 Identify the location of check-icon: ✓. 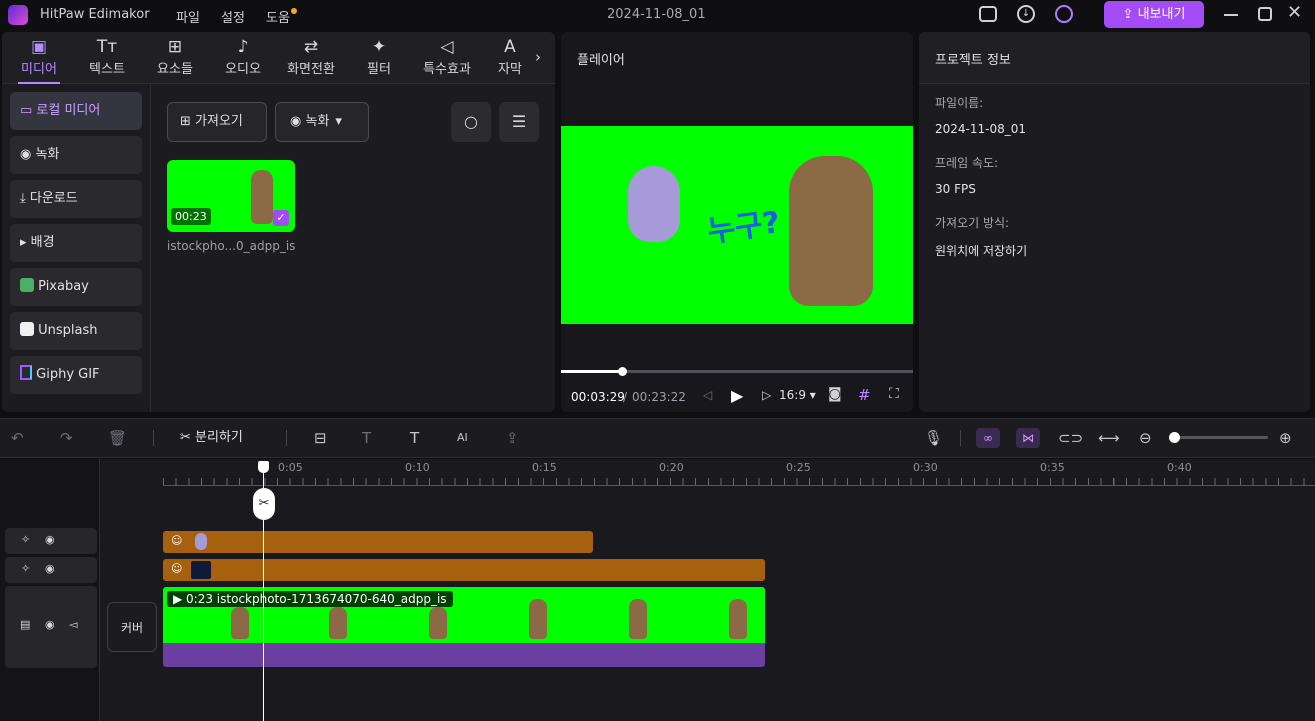
(281, 218).